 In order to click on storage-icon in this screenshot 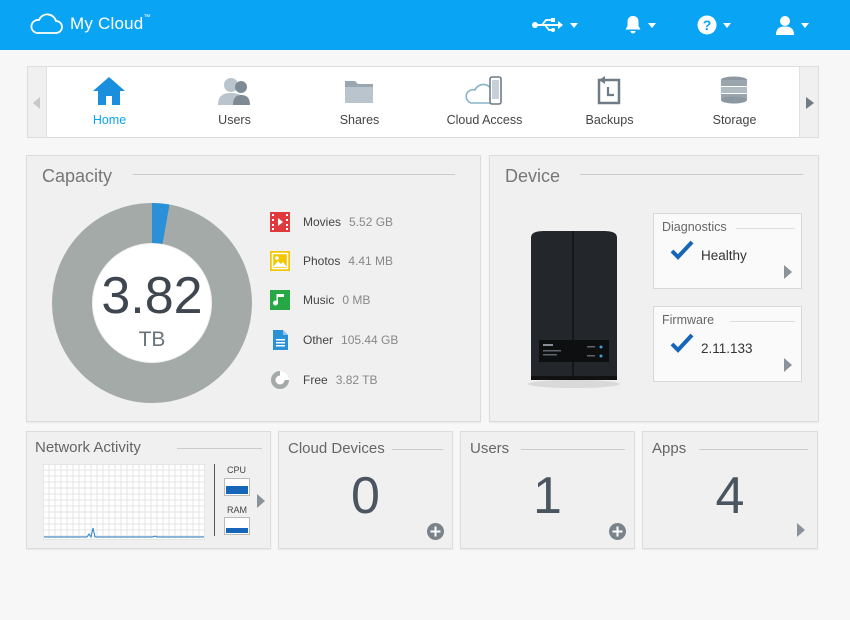, I will do `click(734, 90)`.